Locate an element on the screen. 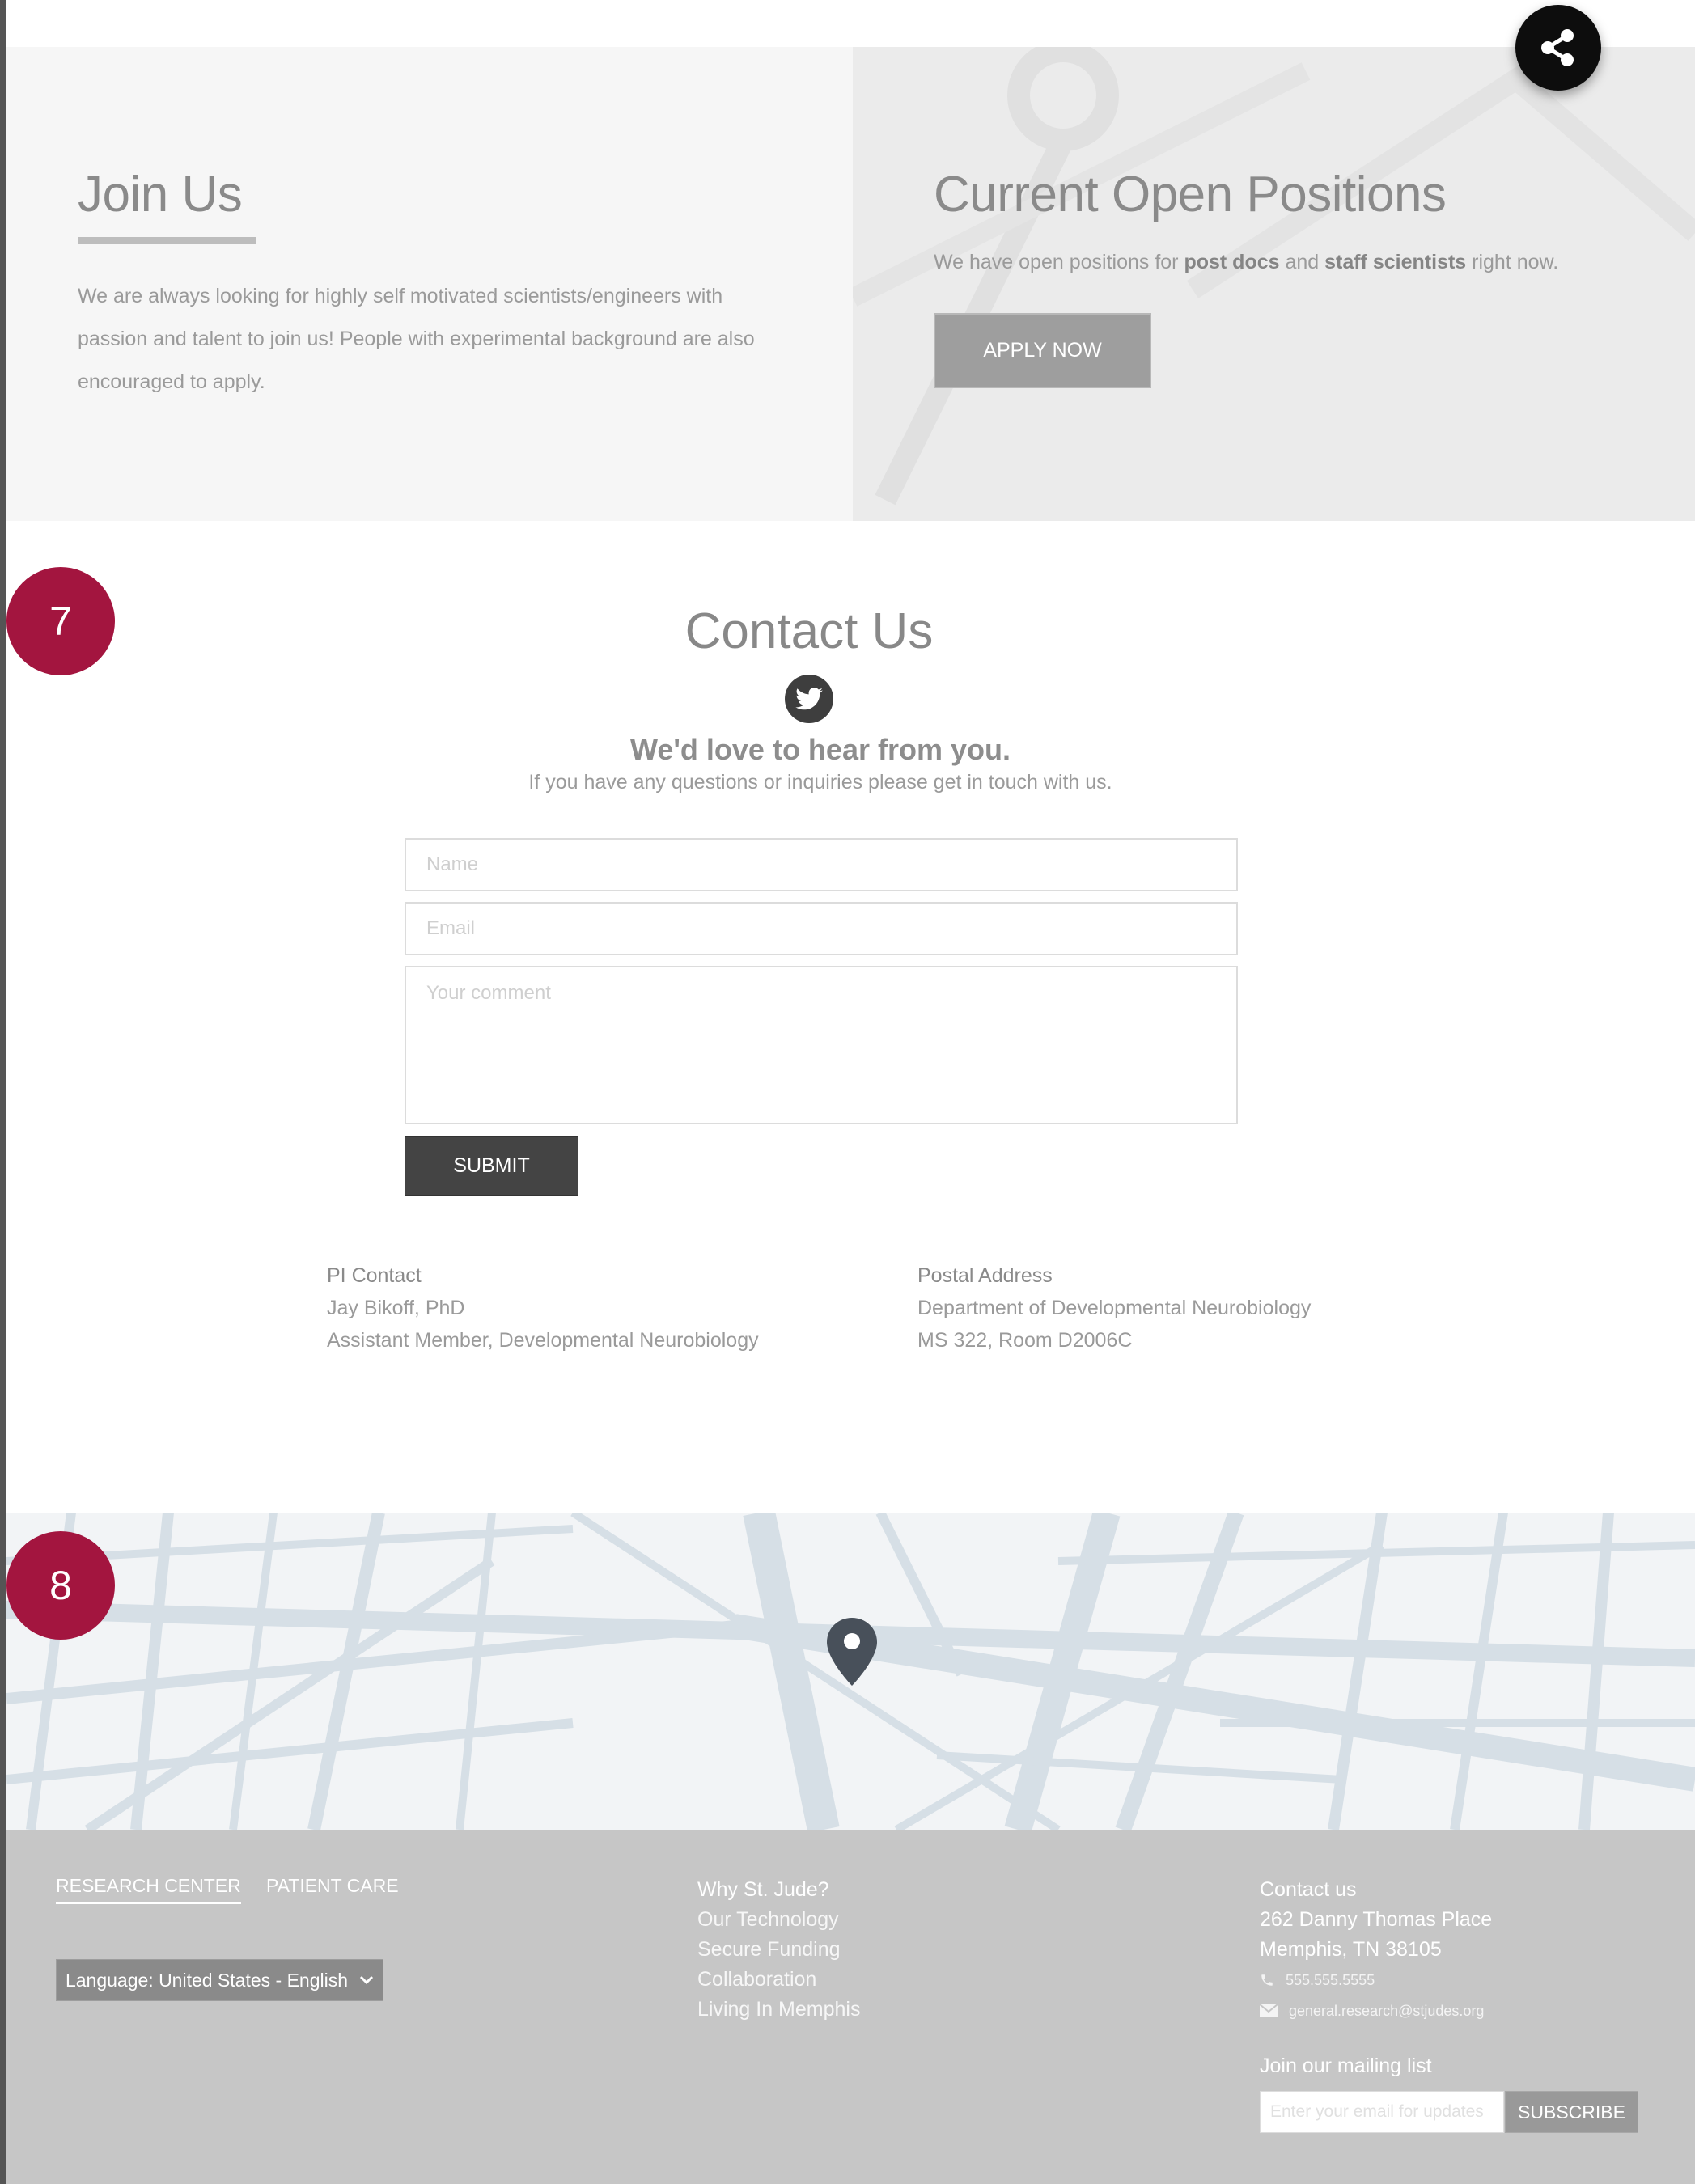 This screenshot has height=2184, width=1695. tab-patient-care: PATIENT CARE is located at coordinates (332, 1886).